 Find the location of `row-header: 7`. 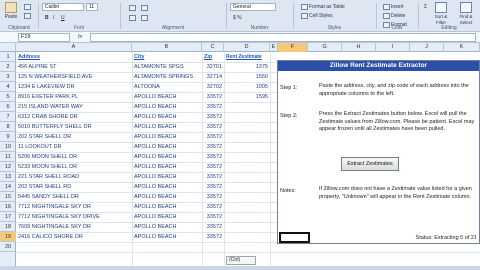

row-header: 7 is located at coordinates (8, 117).